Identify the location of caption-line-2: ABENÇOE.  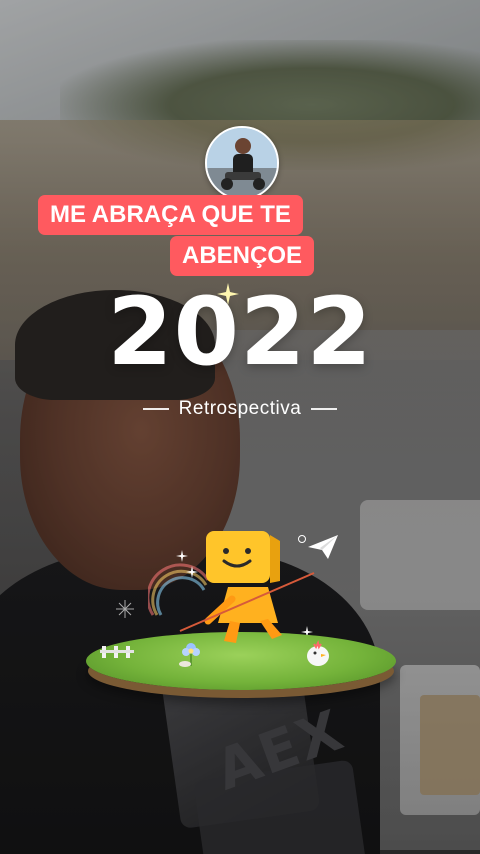
(242, 256).